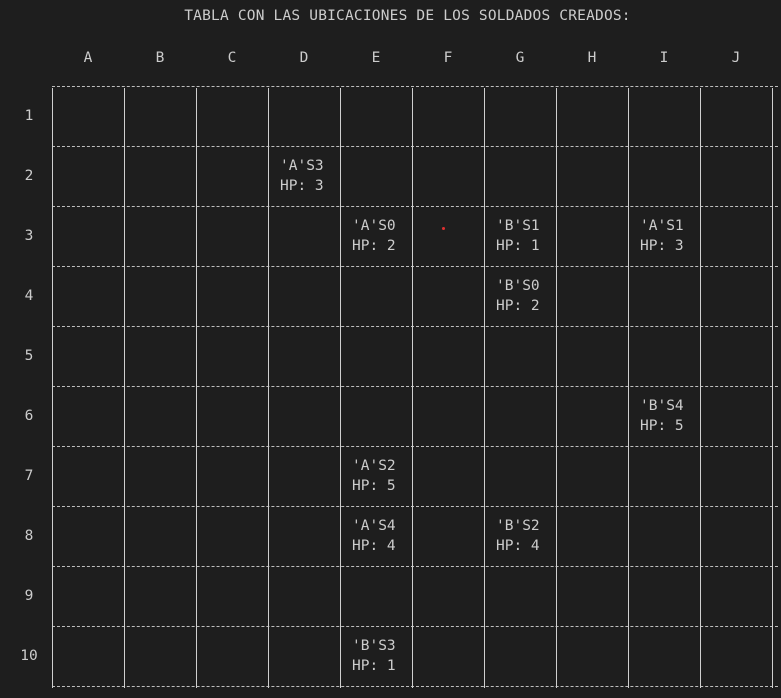  What do you see at coordinates (443, 228) in the screenshot?
I see `red-marker-dot` at bounding box center [443, 228].